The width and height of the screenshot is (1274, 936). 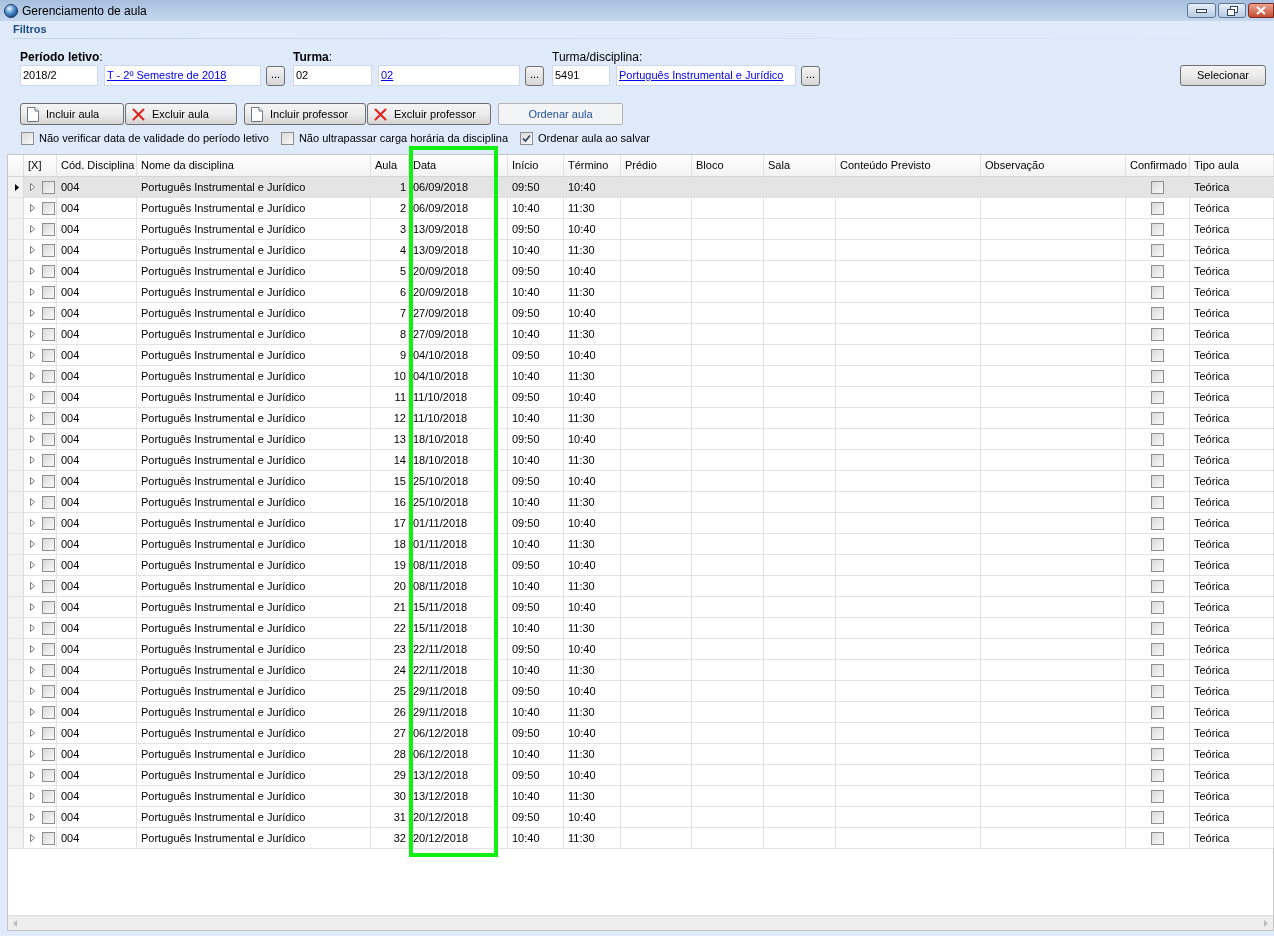 I want to click on table-row: 004 Português Instrumental e Jurídico 22 15/11/2018 10:40 11:30 Teórica, so click(x=640, y=628).